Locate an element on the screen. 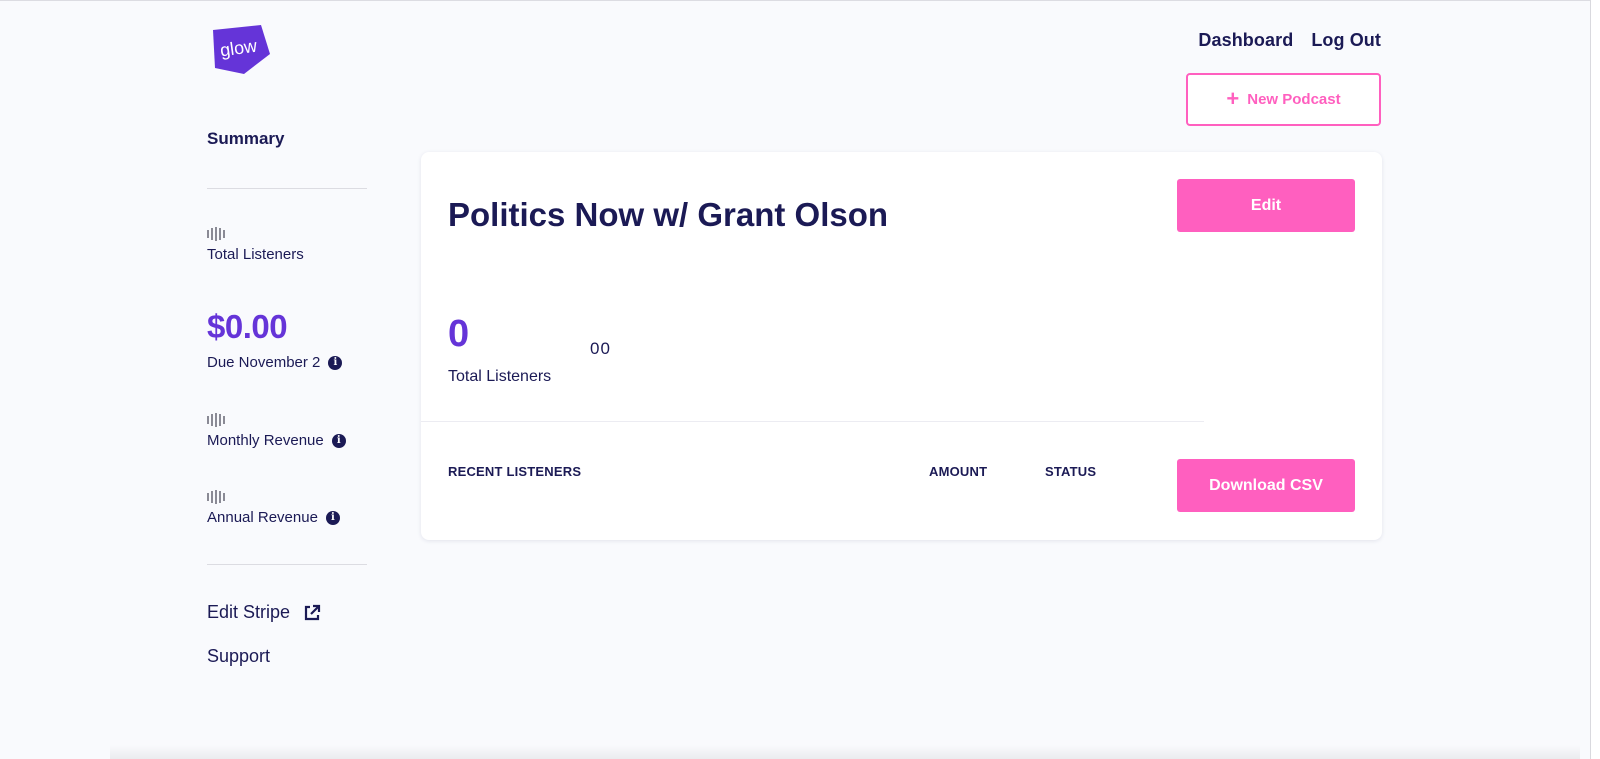  due-date-row: Due November 2 i is located at coordinates (275, 362).